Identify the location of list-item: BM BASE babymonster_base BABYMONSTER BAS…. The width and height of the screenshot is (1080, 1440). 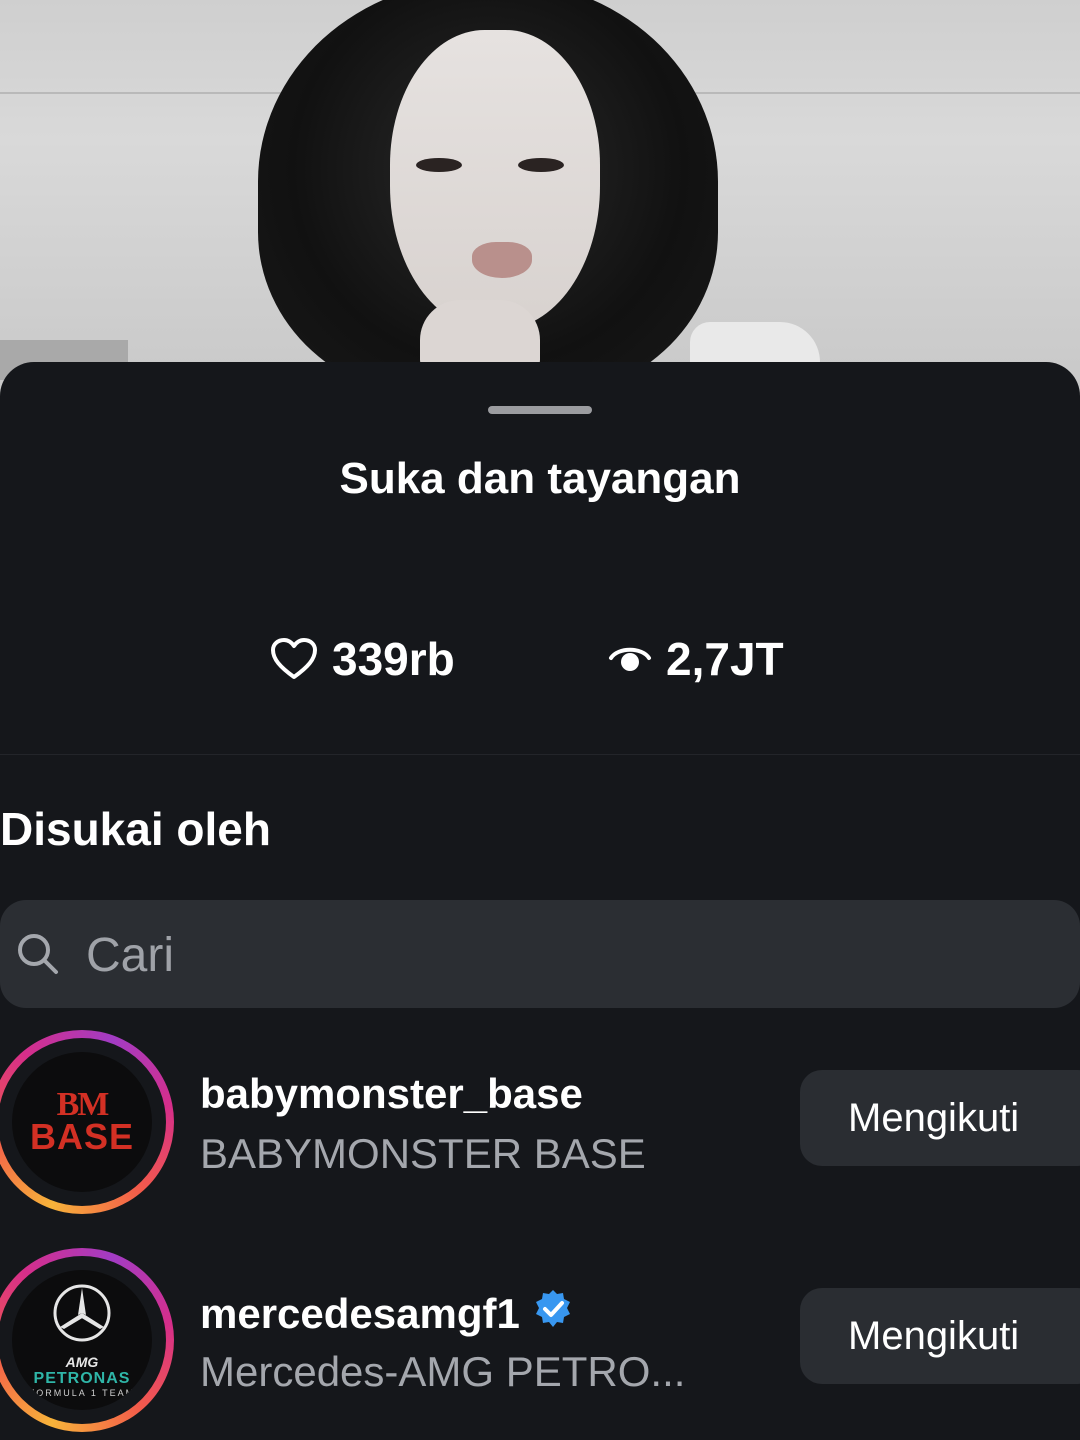
(540, 1125).